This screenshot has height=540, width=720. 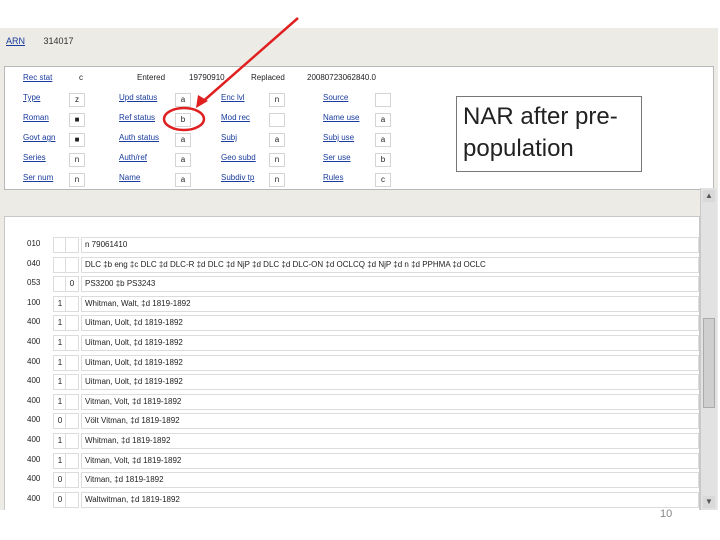 I want to click on table-row: 010 n 79061410, so click(x=363, y=244).